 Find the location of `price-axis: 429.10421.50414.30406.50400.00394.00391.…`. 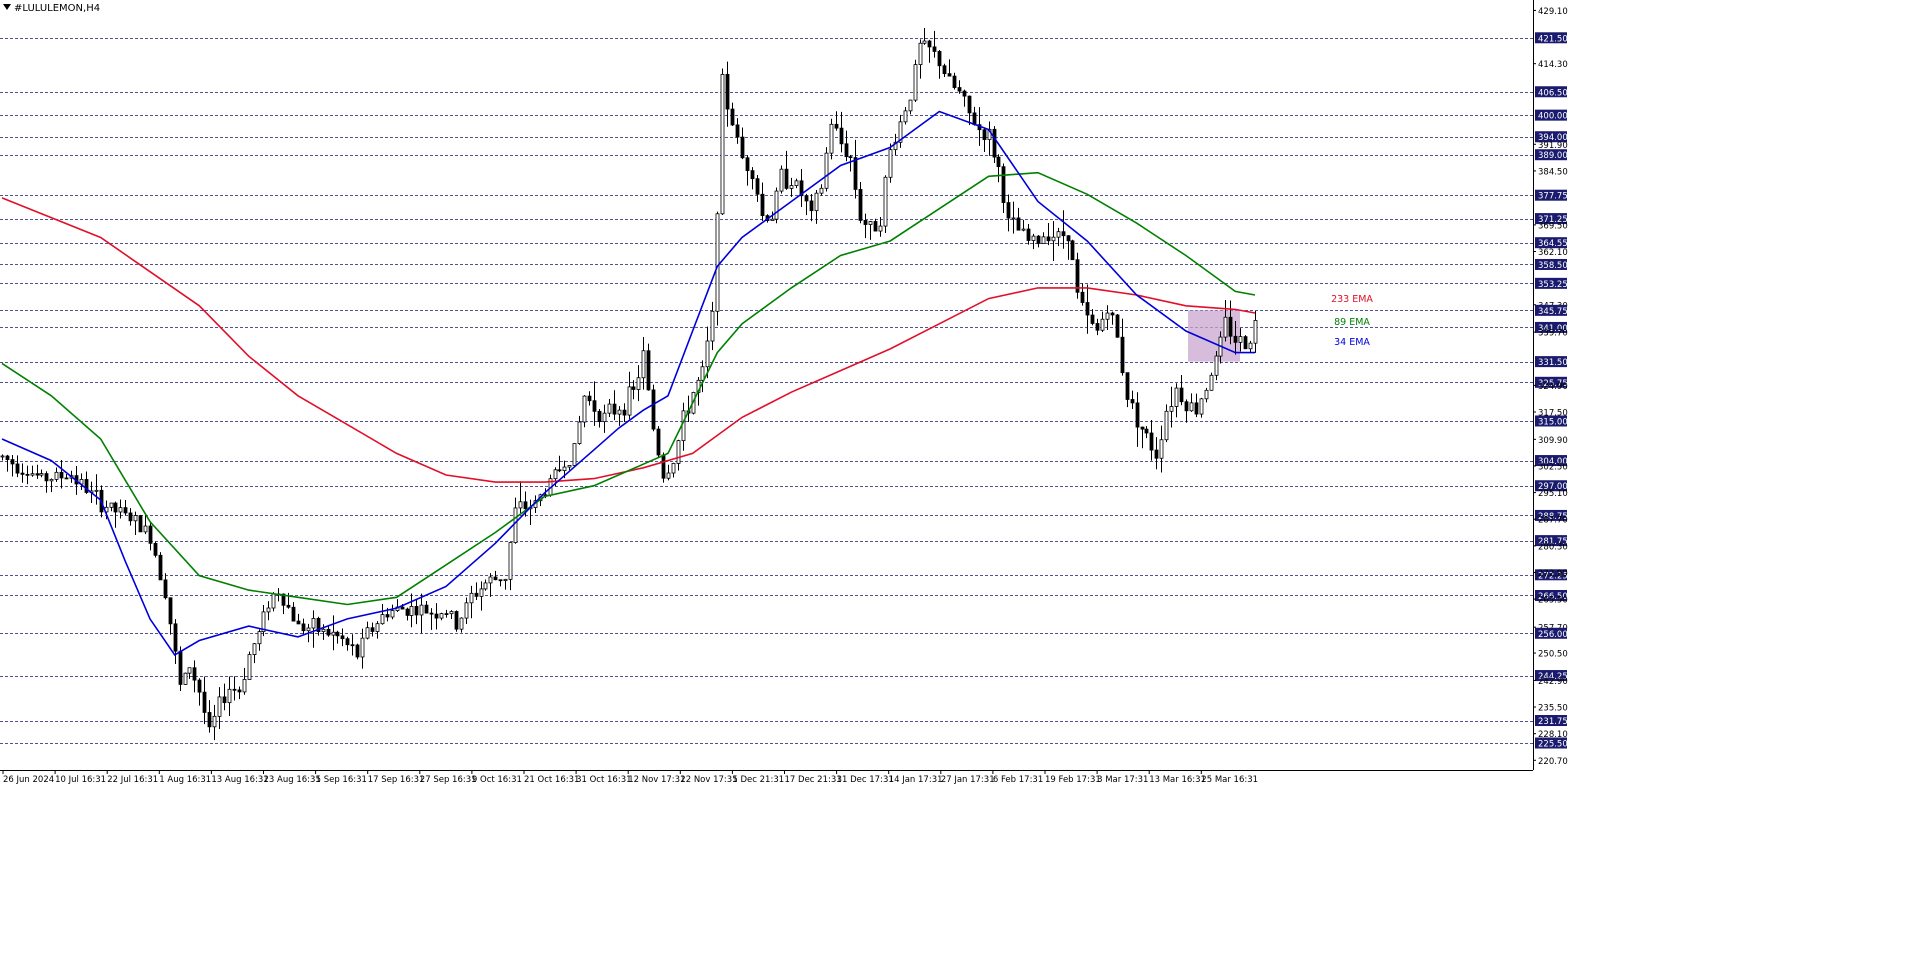

price-axis: 429.10421.50414.30406.50400.00394.00391.… is located at coordinates (1550, 385).